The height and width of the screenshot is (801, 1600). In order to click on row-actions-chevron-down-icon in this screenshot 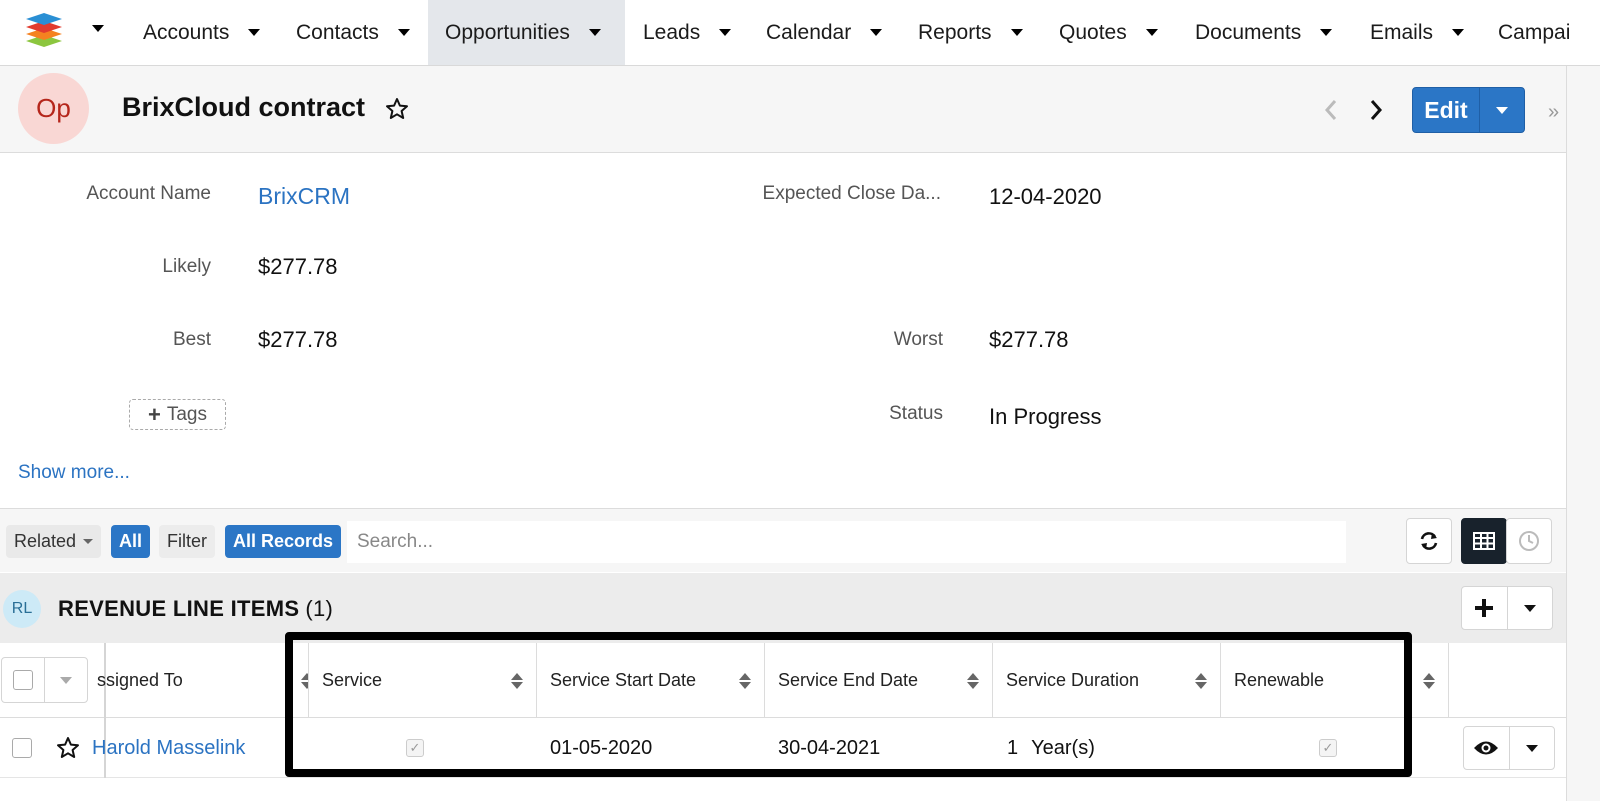, I will do `click(1532, 748)`.